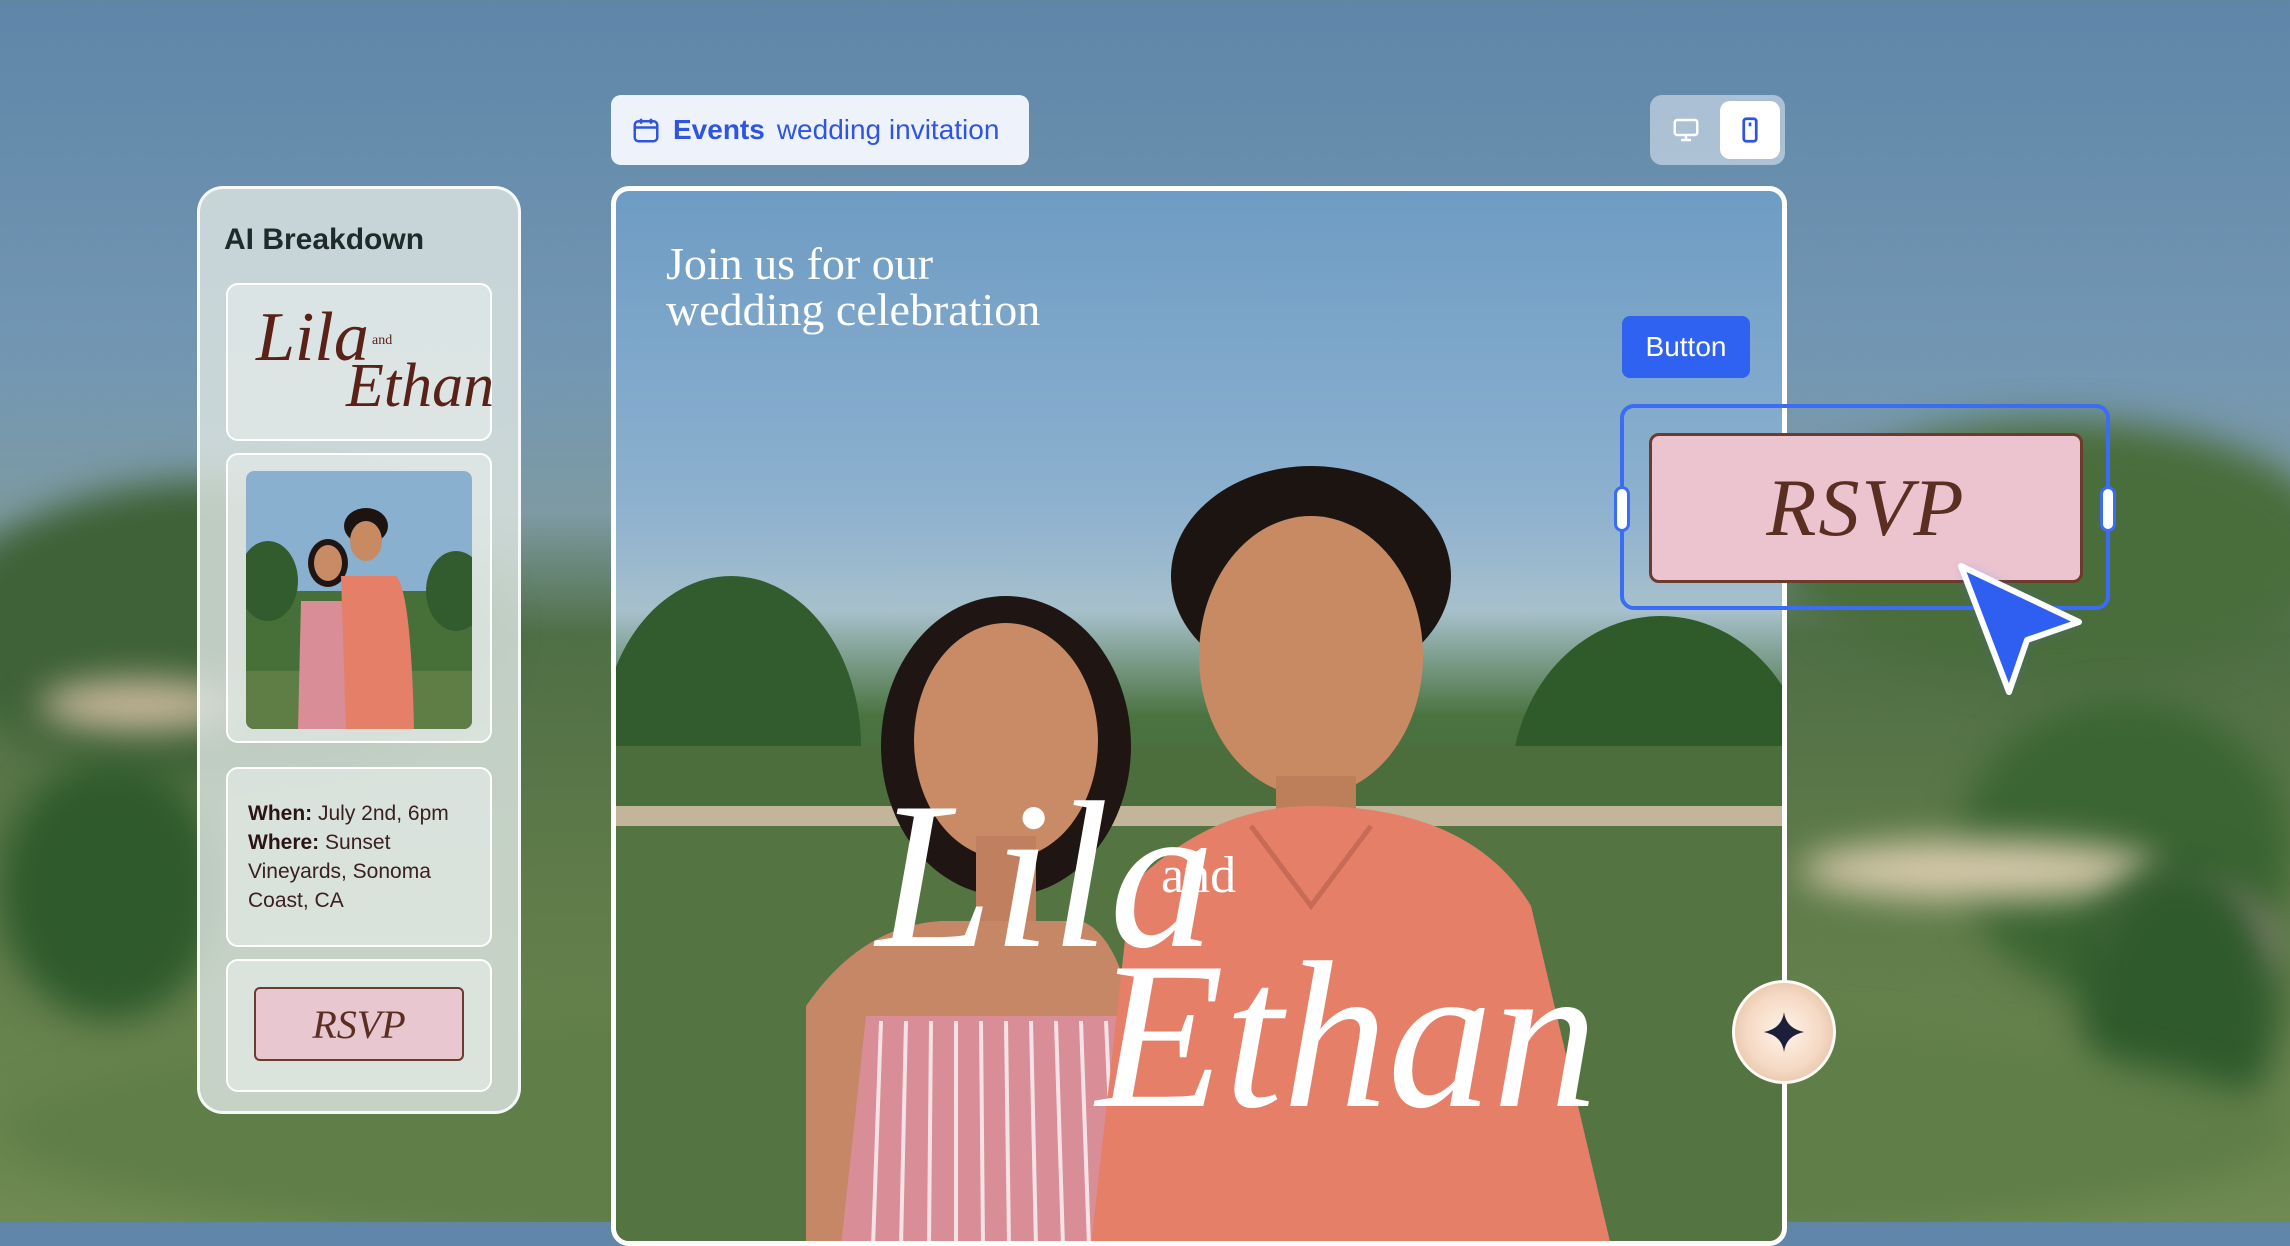 This screenshot has width=2290, height=1246. I want to click on when-label: When:, so click(280, 813).